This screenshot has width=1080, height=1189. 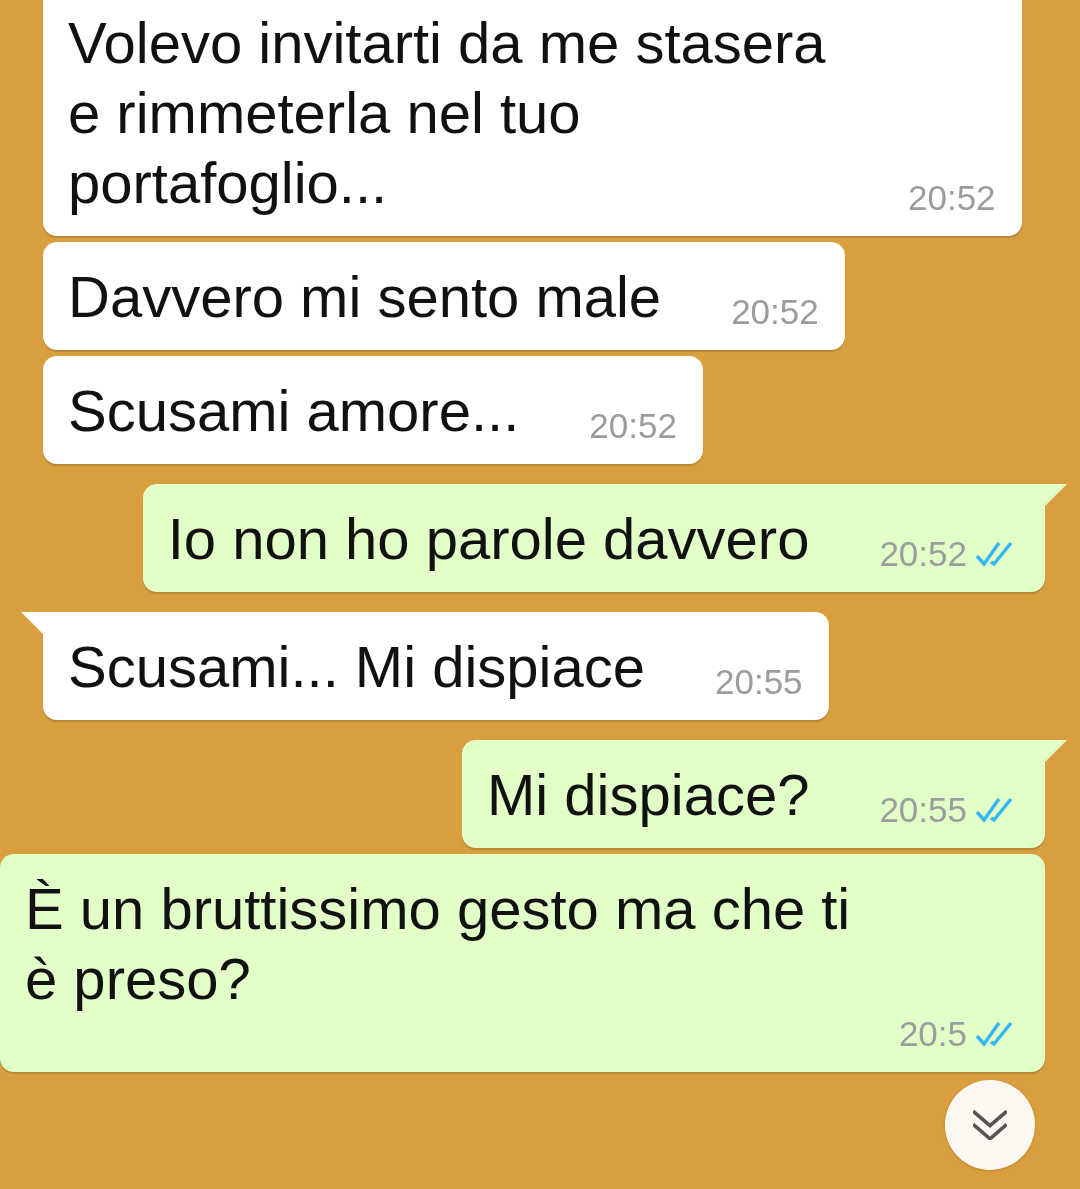 I want to click on message-text: Scusami... Mi dispiace, so click(x=356, y=667).